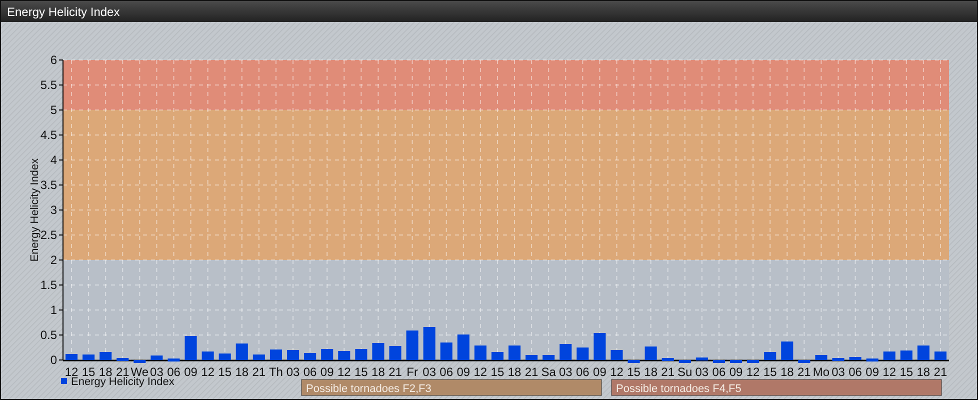  What do you see at coordinates (53, 60) in the screenshot?
I see `y-tick-label: 6` at bounding box center [53, 60].